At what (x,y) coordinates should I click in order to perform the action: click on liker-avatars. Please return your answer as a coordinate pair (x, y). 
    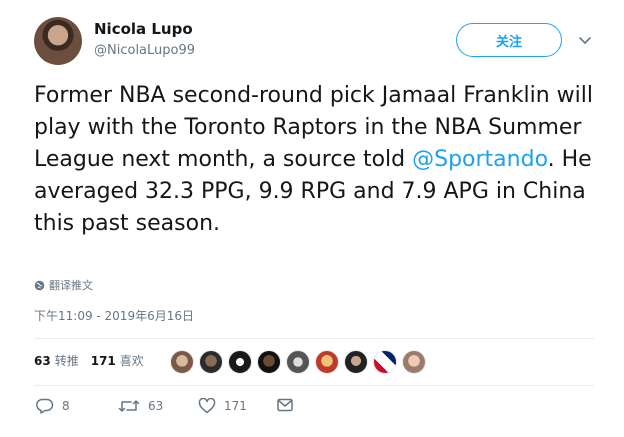
    Looking at the image, I should click on (300, 362).